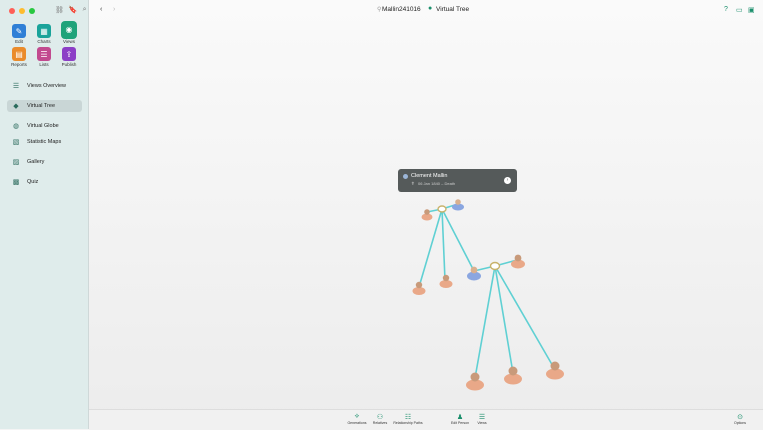 Image resolution: width=763 pixels, height=430 pixels. I want to click on options-button: ⊙ Options, so click(740, 419).